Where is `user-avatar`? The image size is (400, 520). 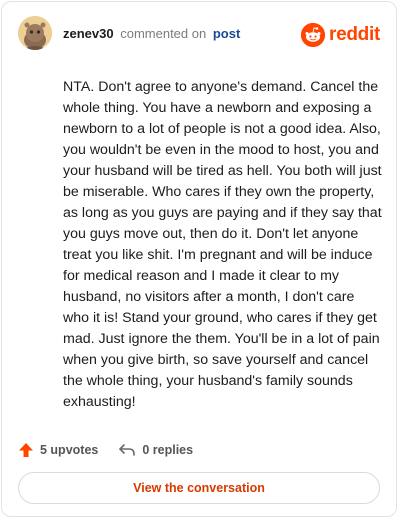
user-avatar is located at coordinates (35, 33).